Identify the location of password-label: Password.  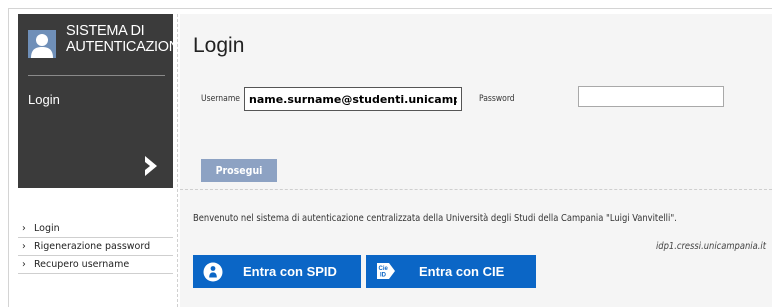
(497, 99).